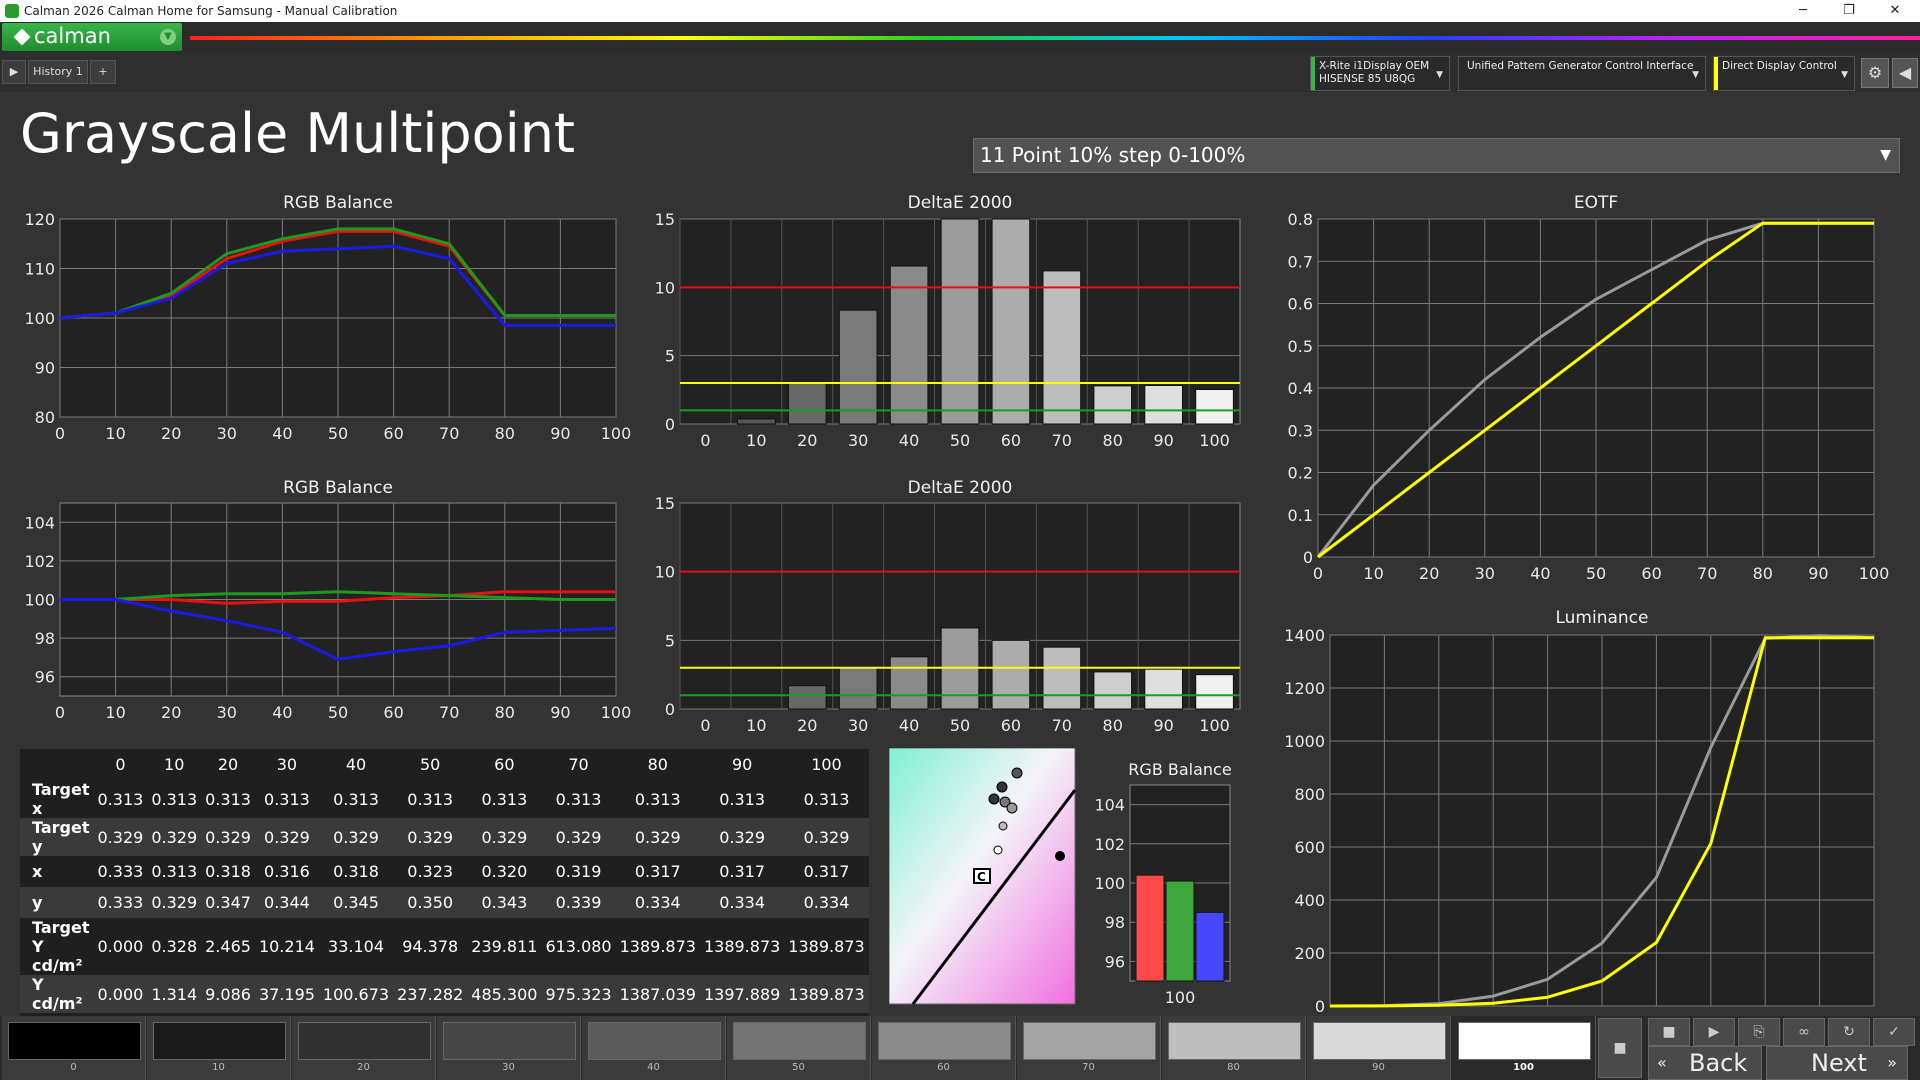 Image resolution: width=1920 pixels, height=1080 pixels. What do you see at coordinates (57, 871) in the screenshot?
I see `table-row-label: x` at bounding box center [57, 871].